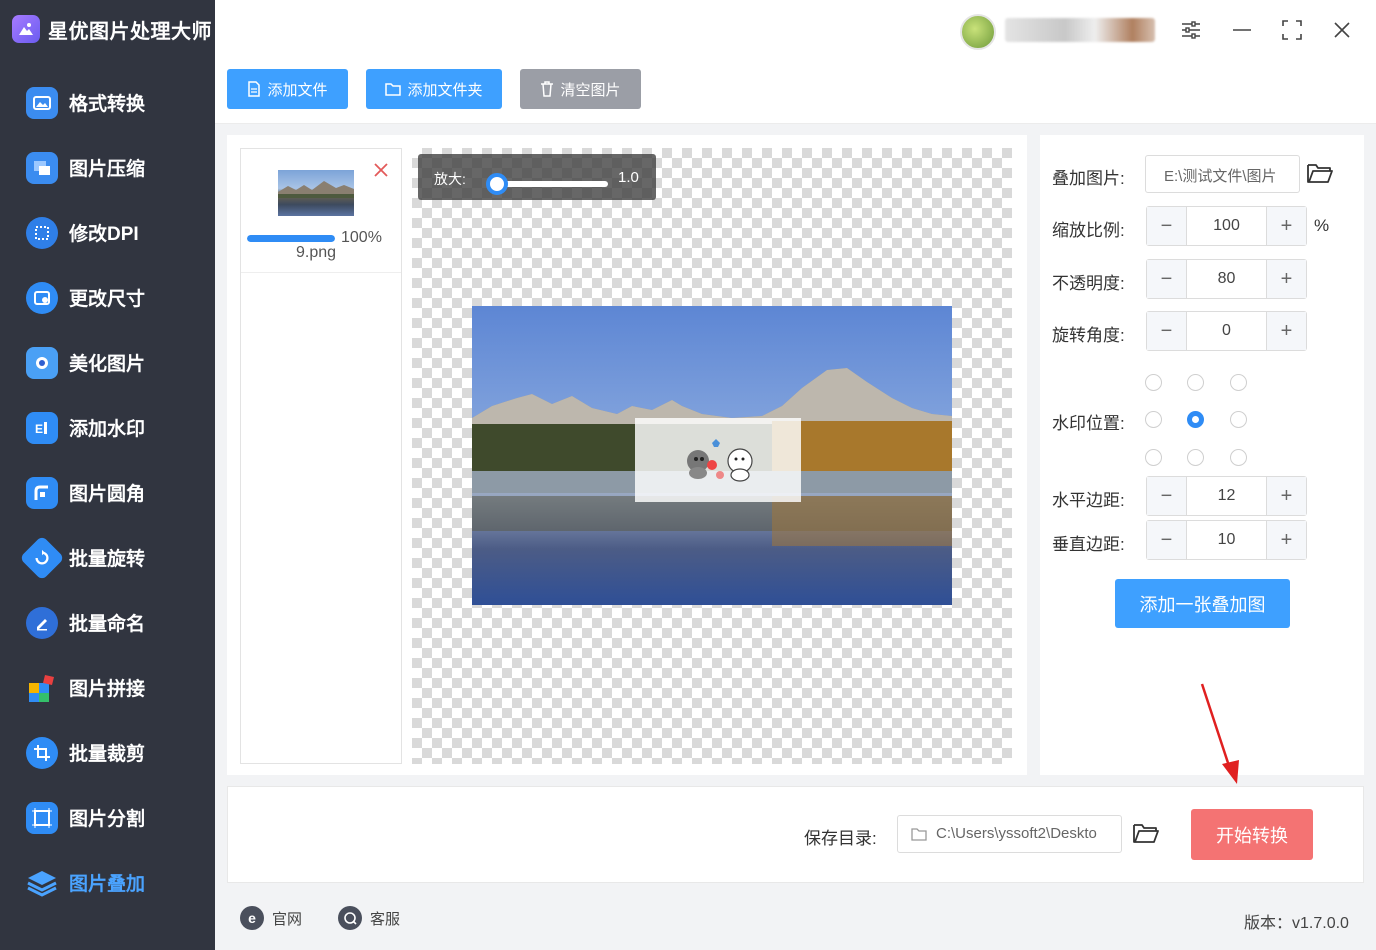 The image size is (1376, 950). Describe the element at coordinates (1242, 30) in the screenshot. I see `minimize-icon` at that location.